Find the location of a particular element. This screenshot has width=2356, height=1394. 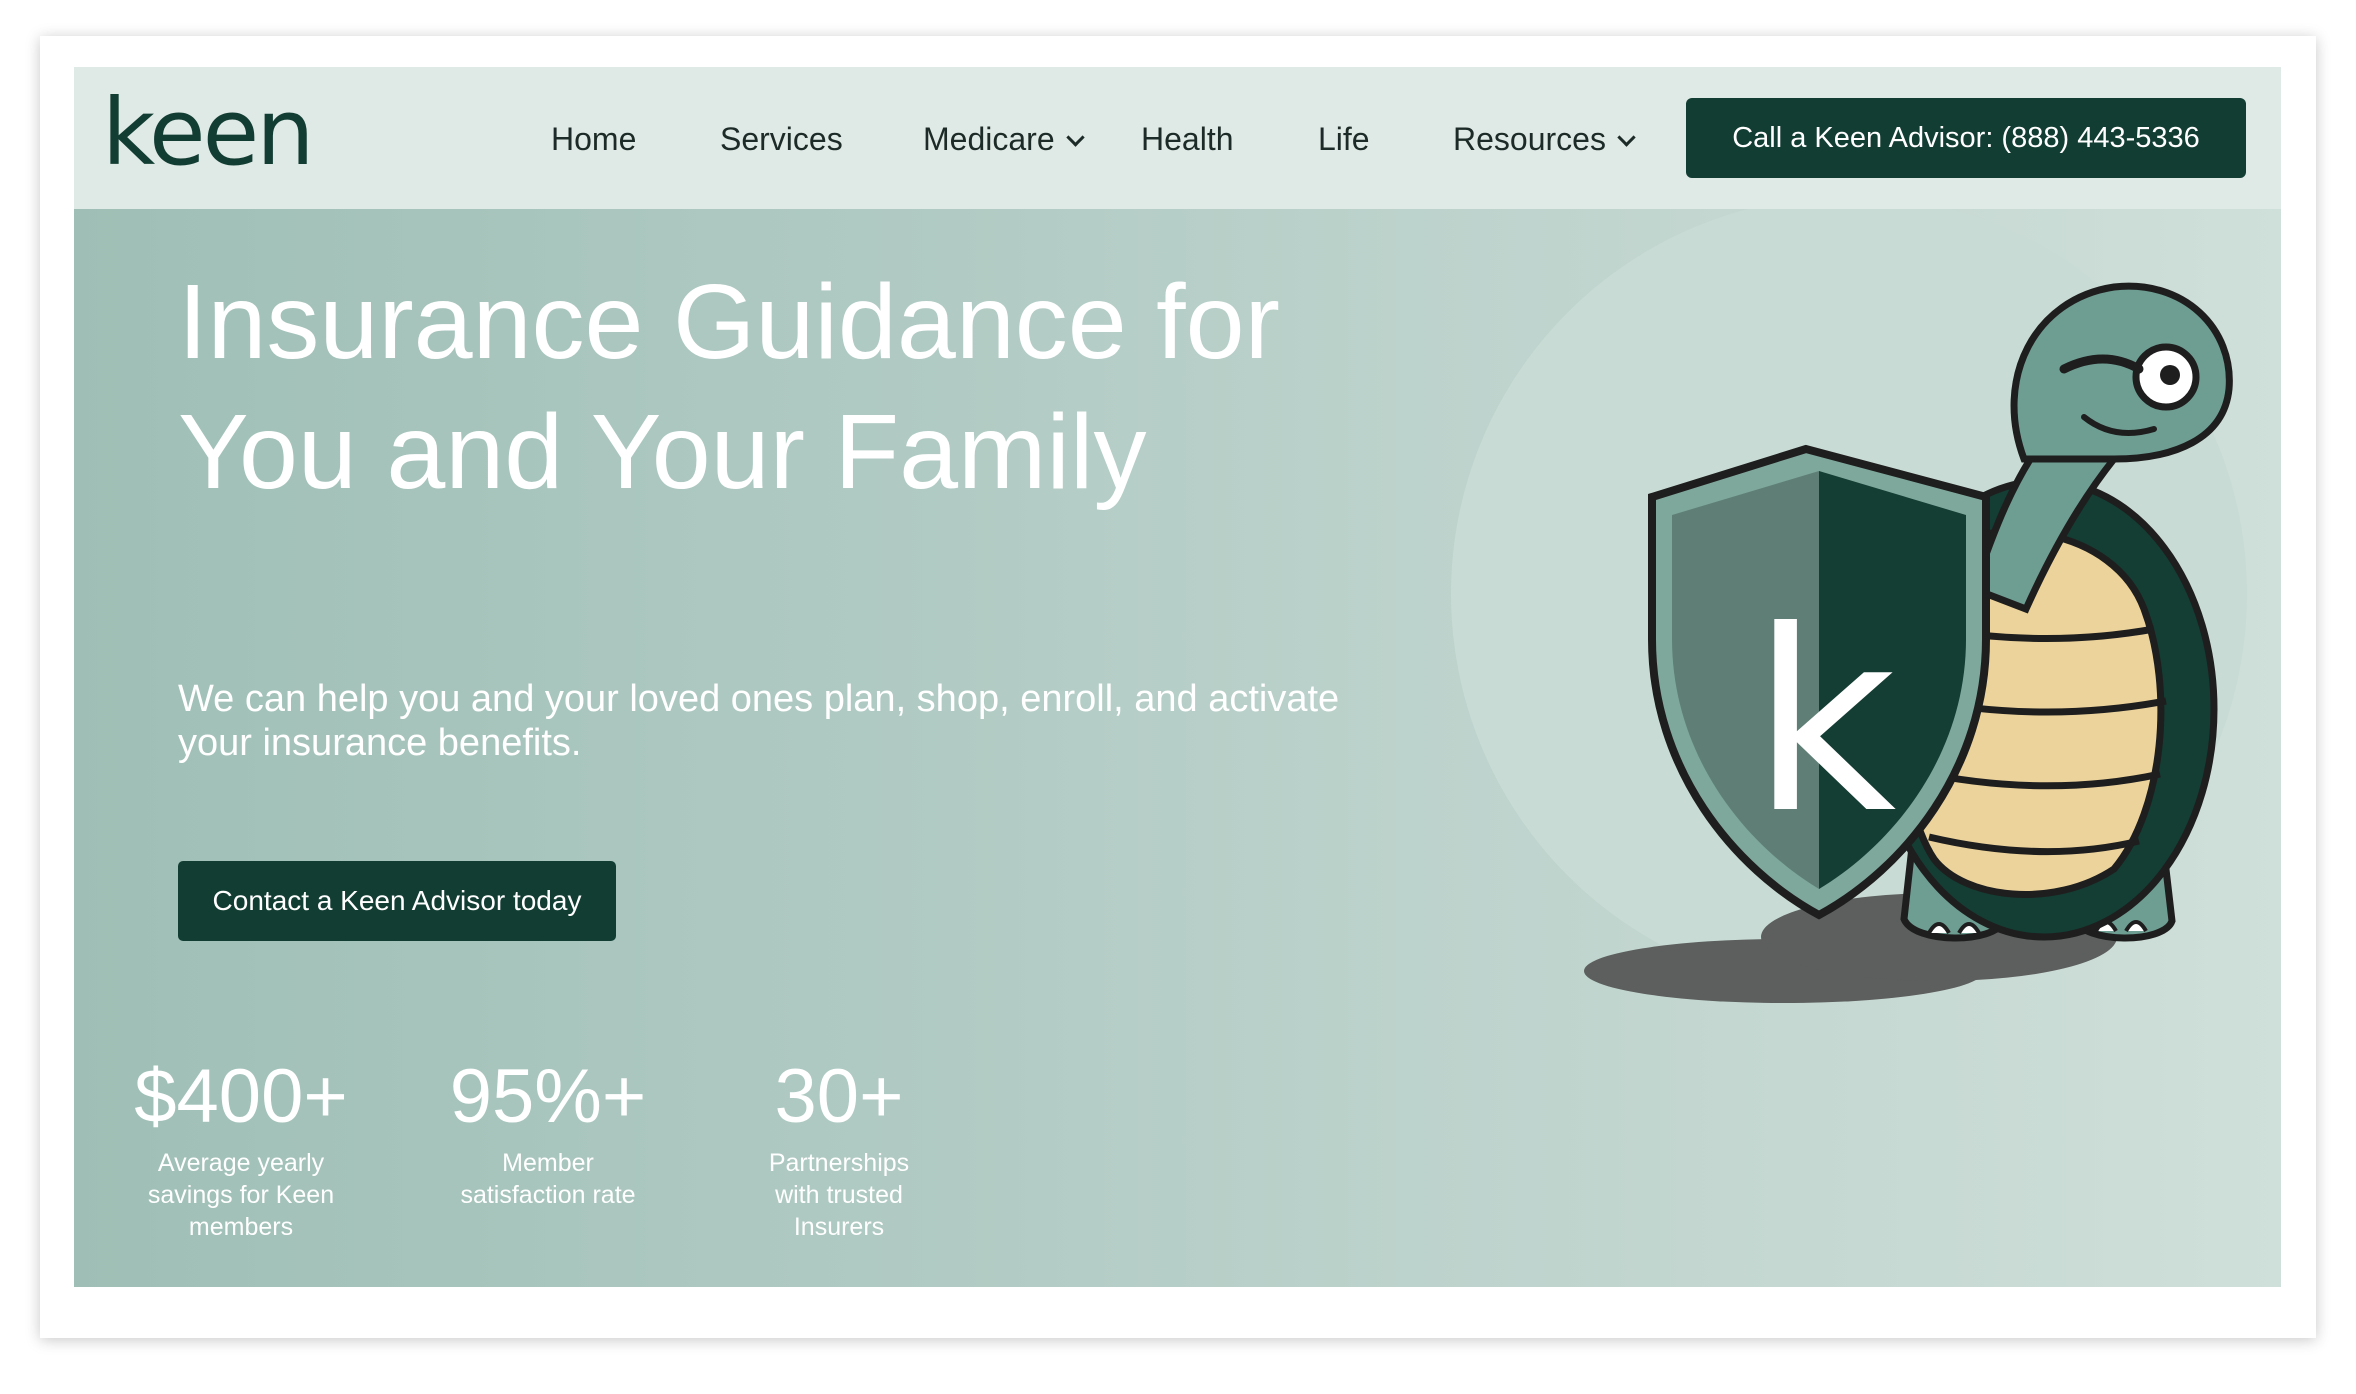

nav-resources-label: Resources is located at coordinates (1529, 139).